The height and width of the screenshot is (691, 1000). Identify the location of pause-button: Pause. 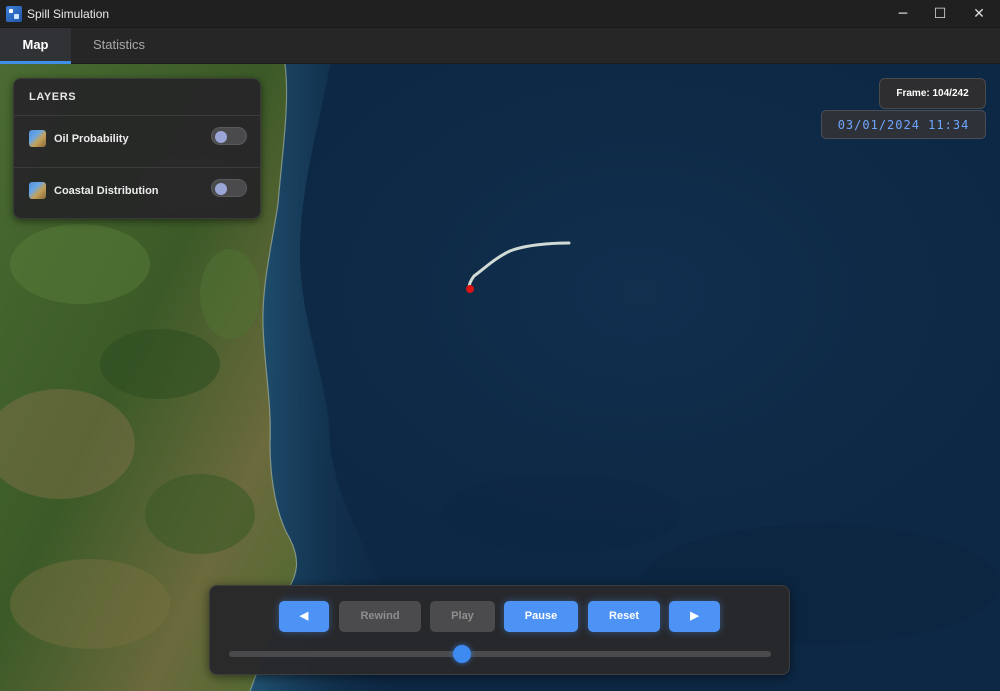
(541, 616).